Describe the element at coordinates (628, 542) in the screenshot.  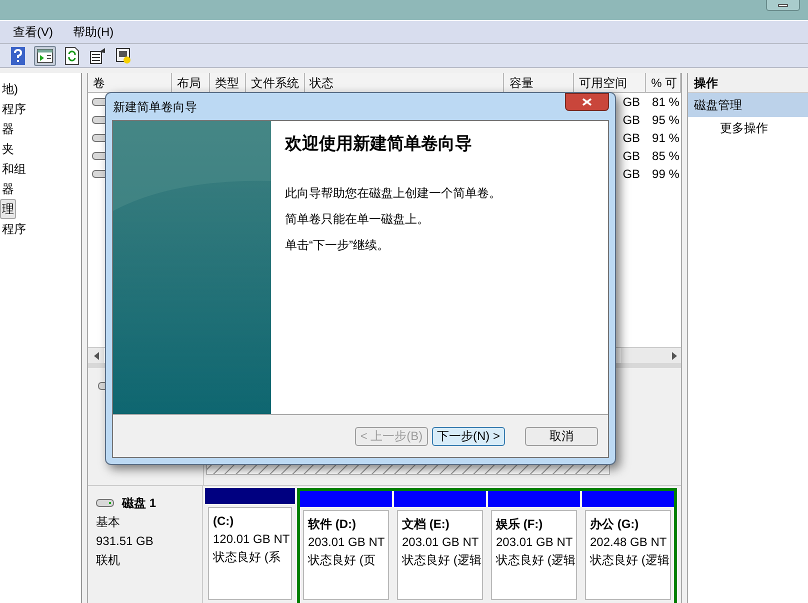
I see `partition-size: 202.48 GB NT` at that location.